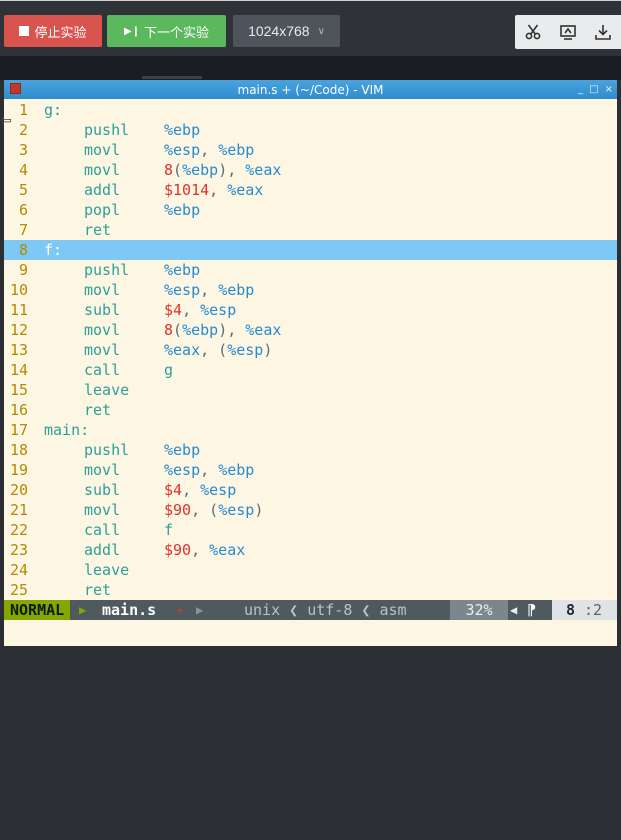 The height and width of the screenshot is (840, 621). I want to click on code-line: 7 ret, so click(310, 230).